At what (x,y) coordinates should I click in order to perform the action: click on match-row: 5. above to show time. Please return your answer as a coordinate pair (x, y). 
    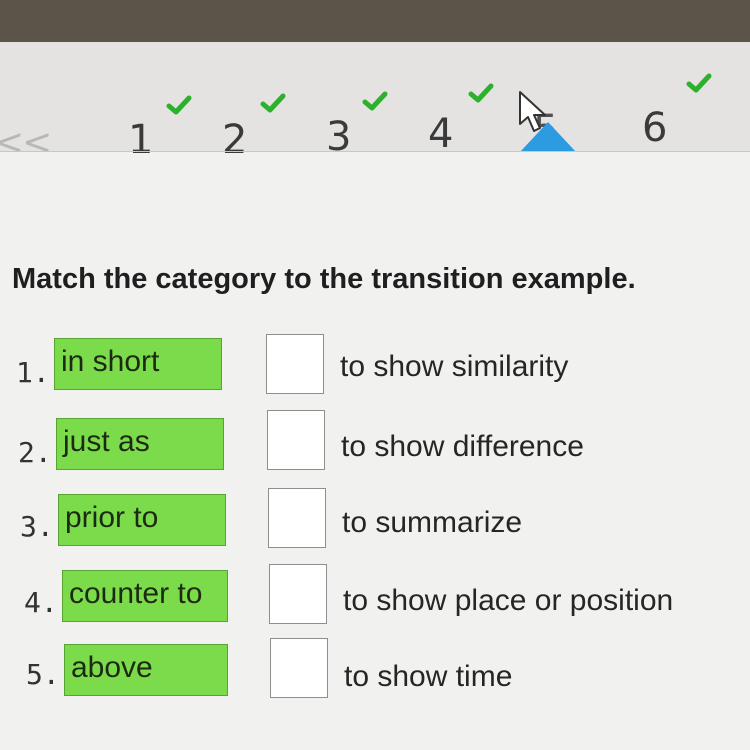
    Looking at the image, I should click on (375, 677).